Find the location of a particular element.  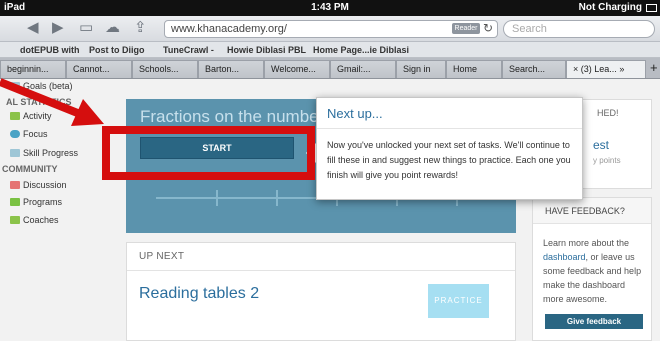

annotation-arrow-icon is located at coordinates (52, 102).